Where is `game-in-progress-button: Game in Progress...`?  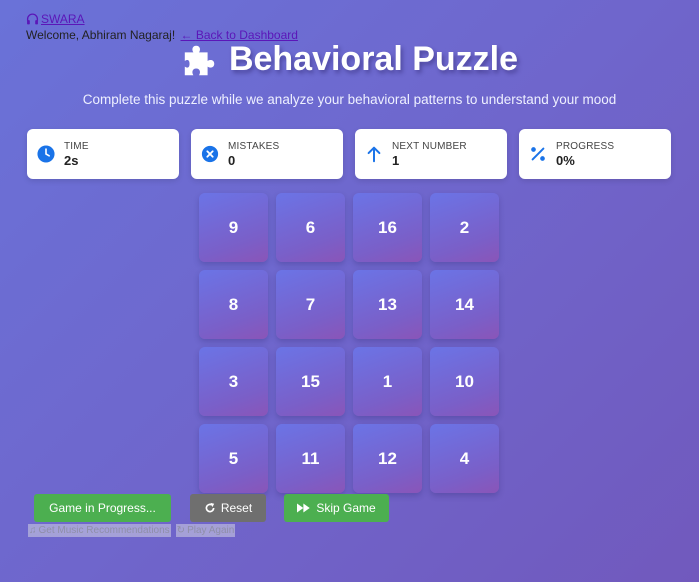 game-in-progress-button: Game in Progress... is located at coordinates (102, 508).